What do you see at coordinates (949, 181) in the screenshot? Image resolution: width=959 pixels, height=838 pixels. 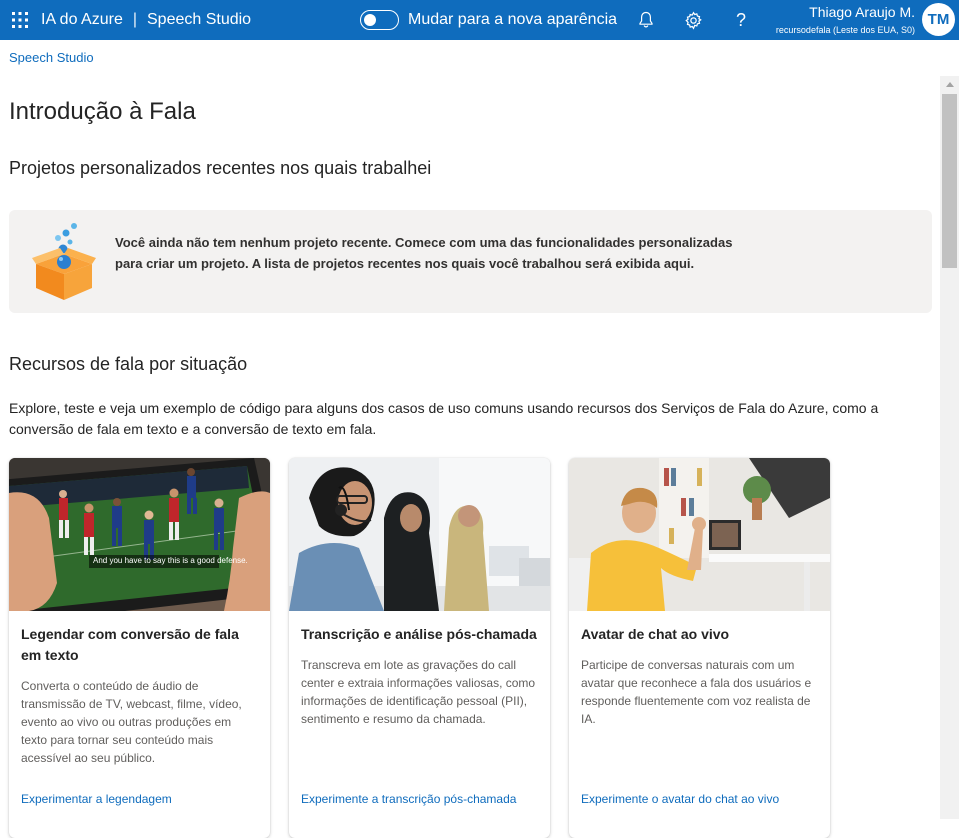 I see `scroll-thumb` at bounding box center [949, 181].